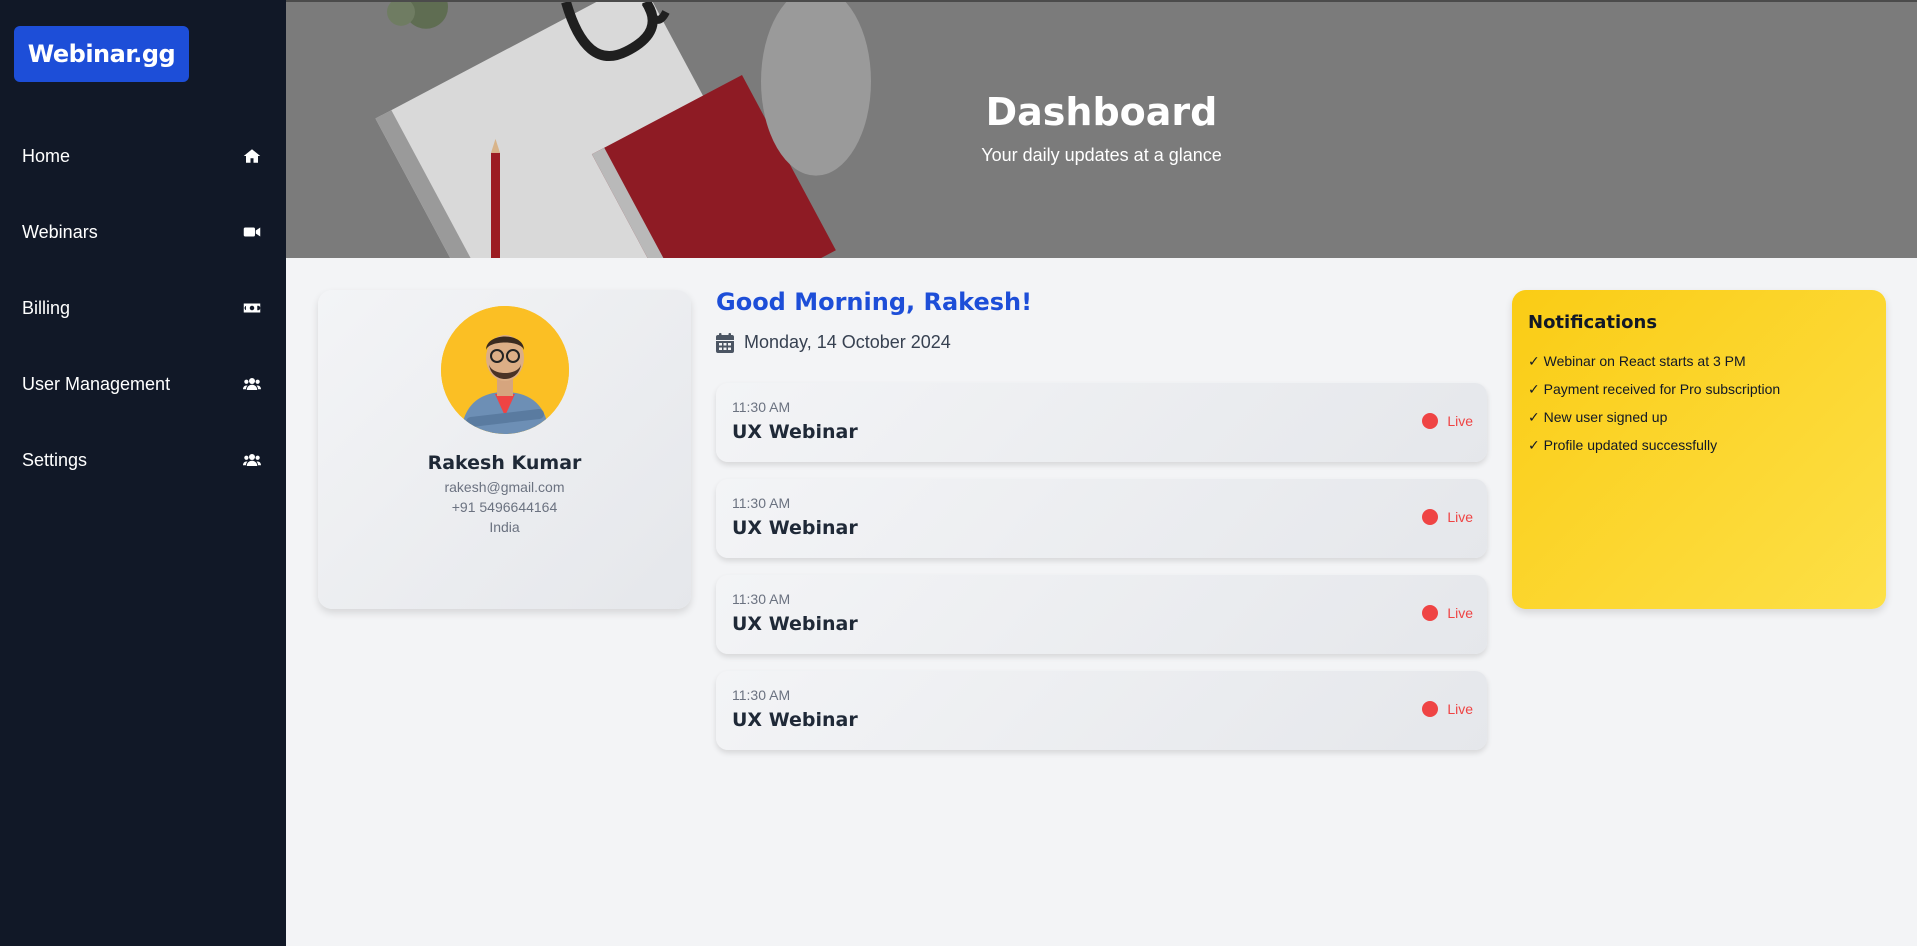 The height and width of the screenshot is (946, 1917). What do you see at coordinates (874, 302) in the screenshot?
I see `greeting: Good Morning, Rakesh!` at bounding box center [874, 302].